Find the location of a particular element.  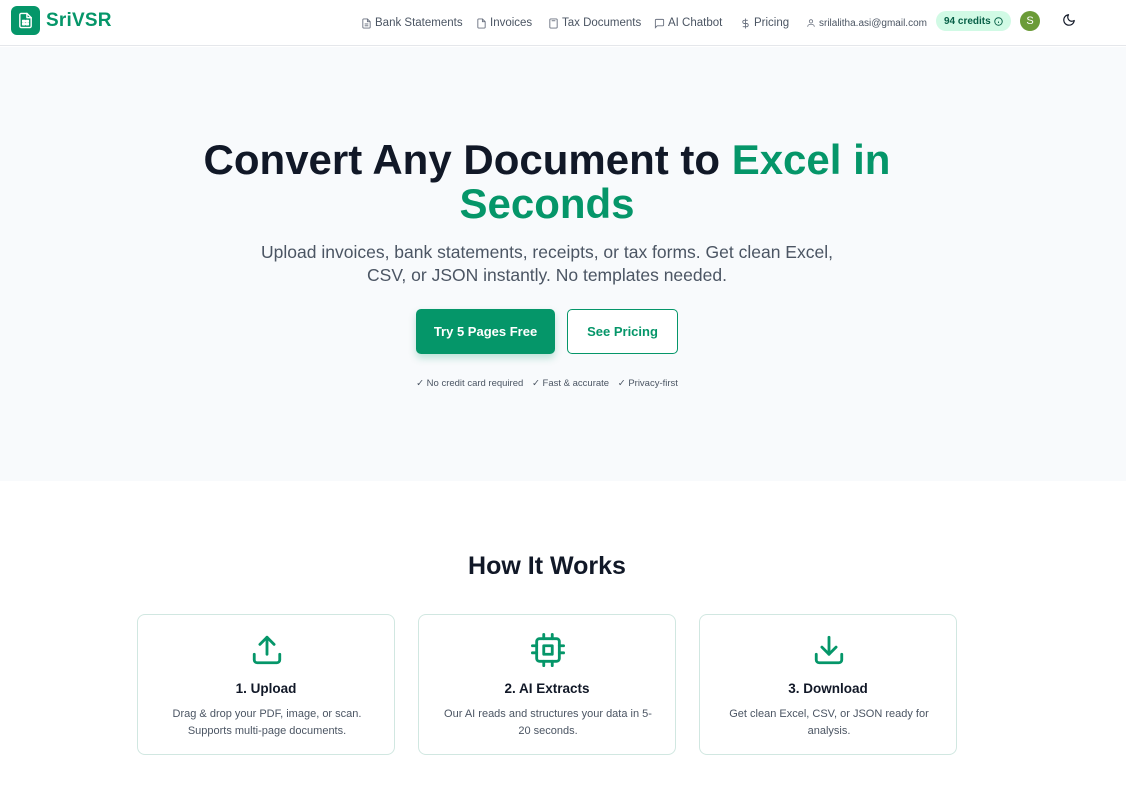

trust-item: ✓ No credit card required is located at coordinates (470, 383).